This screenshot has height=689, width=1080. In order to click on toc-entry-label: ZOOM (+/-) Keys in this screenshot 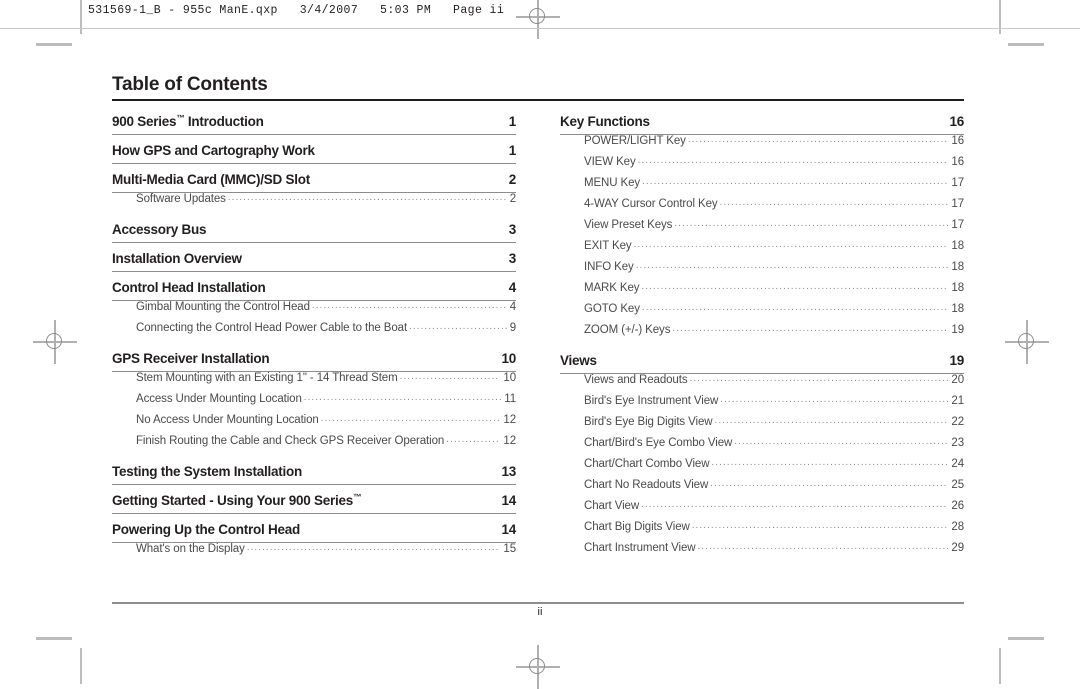, I will do `click(627, 330)`.